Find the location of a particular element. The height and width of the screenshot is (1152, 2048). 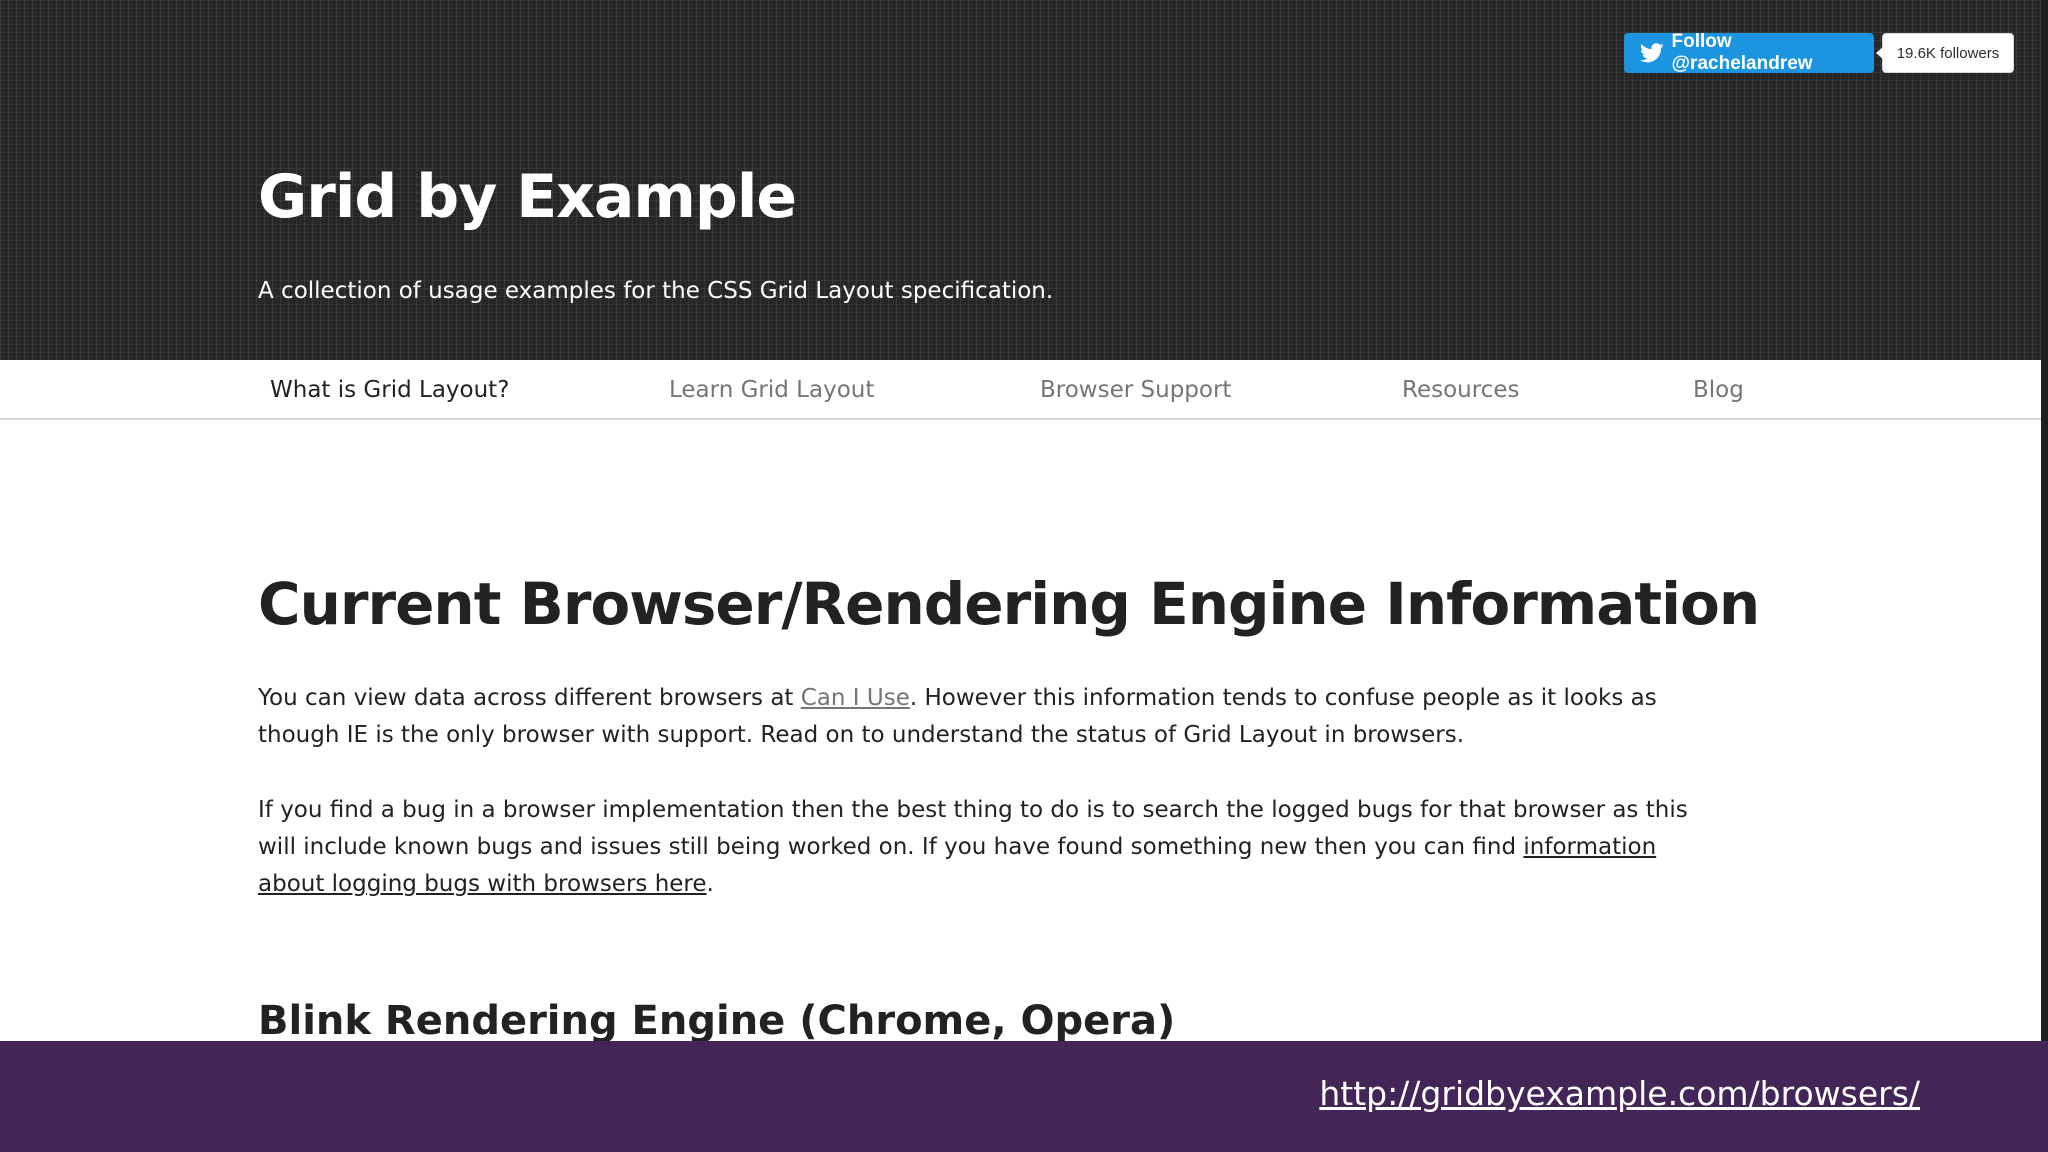

can-i-use-link: Can I Use is located at coordinates (855, 698).